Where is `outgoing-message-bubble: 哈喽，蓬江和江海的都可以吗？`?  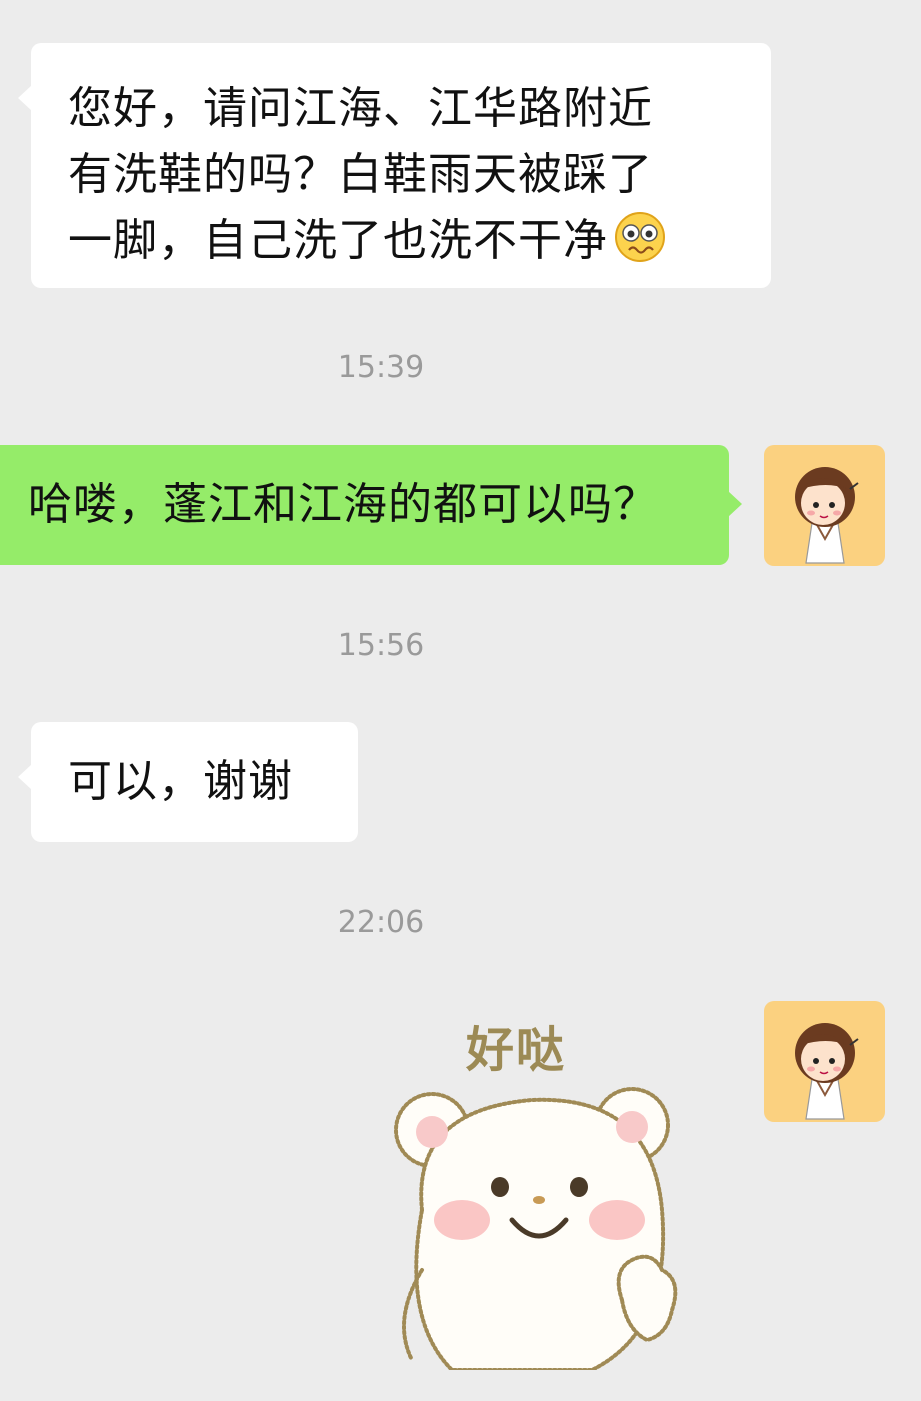
outgoing-message-bubble: 哈喽，蓬江和江海的都可以吗？ is located at coordinates (371, 505).